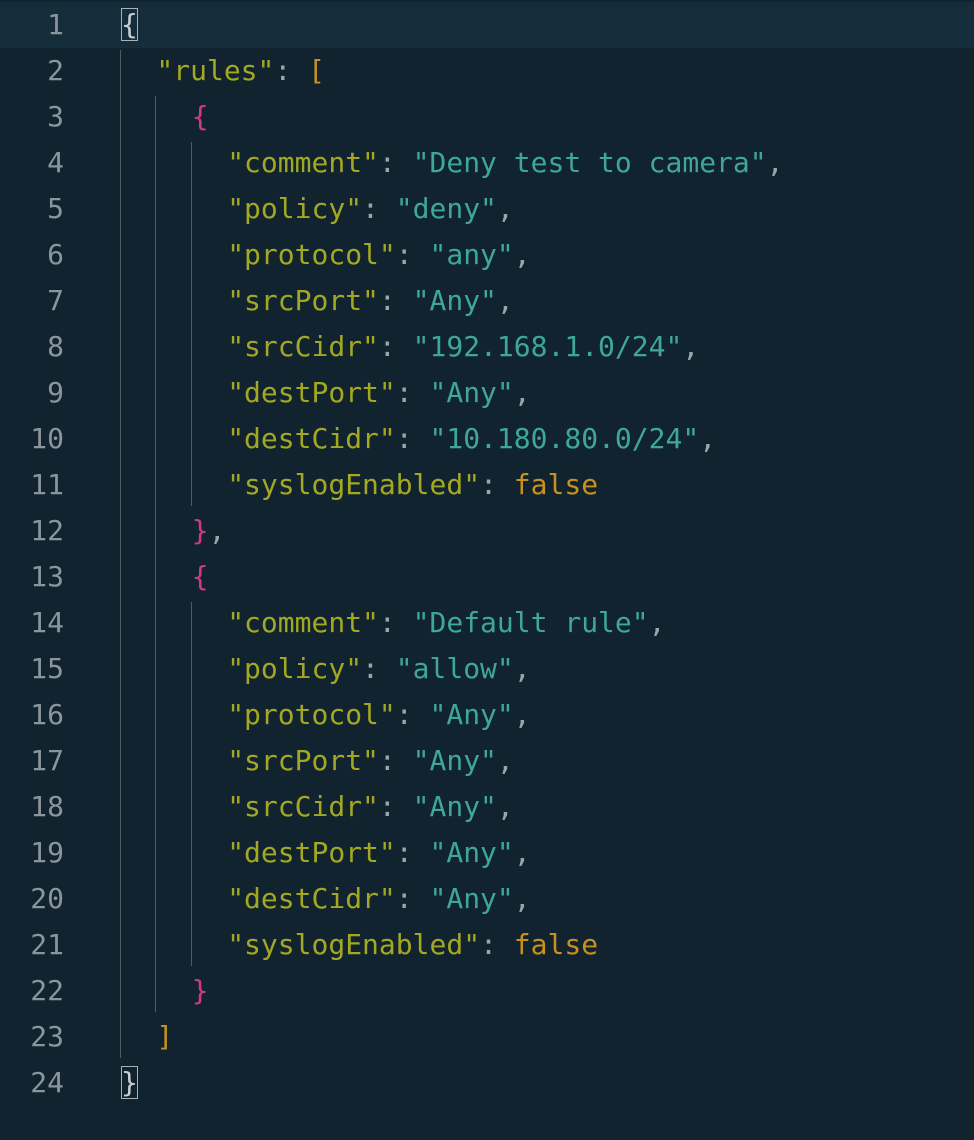  Describe the element at coordinates (370, 761) in the screenshot. I see `code-text: "srcPort": "Any",` at that location.